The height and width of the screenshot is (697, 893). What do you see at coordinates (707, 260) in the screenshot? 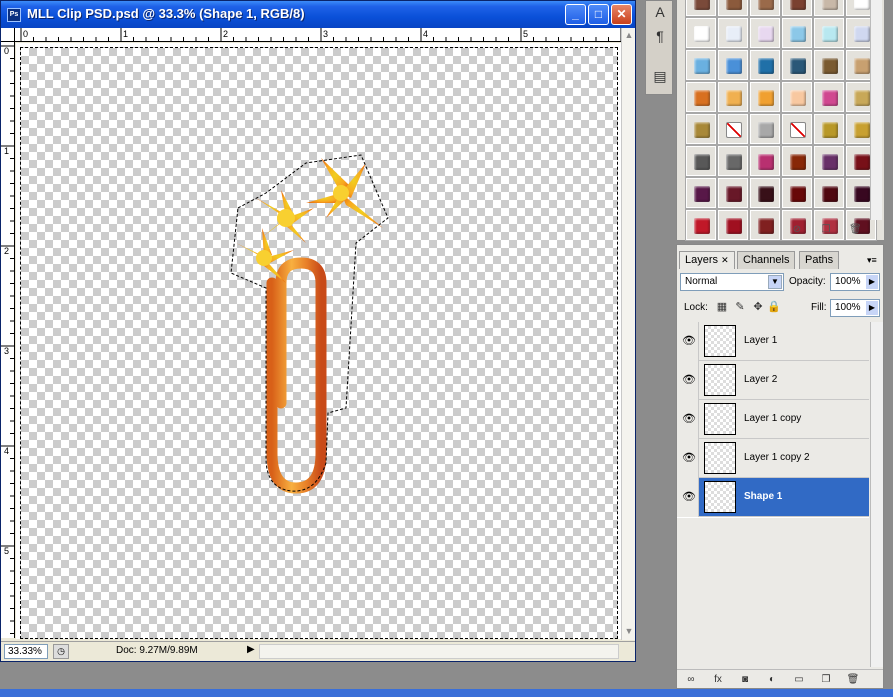
I see `tab-layers: Layers ✕` at bounding box center [707, 260].